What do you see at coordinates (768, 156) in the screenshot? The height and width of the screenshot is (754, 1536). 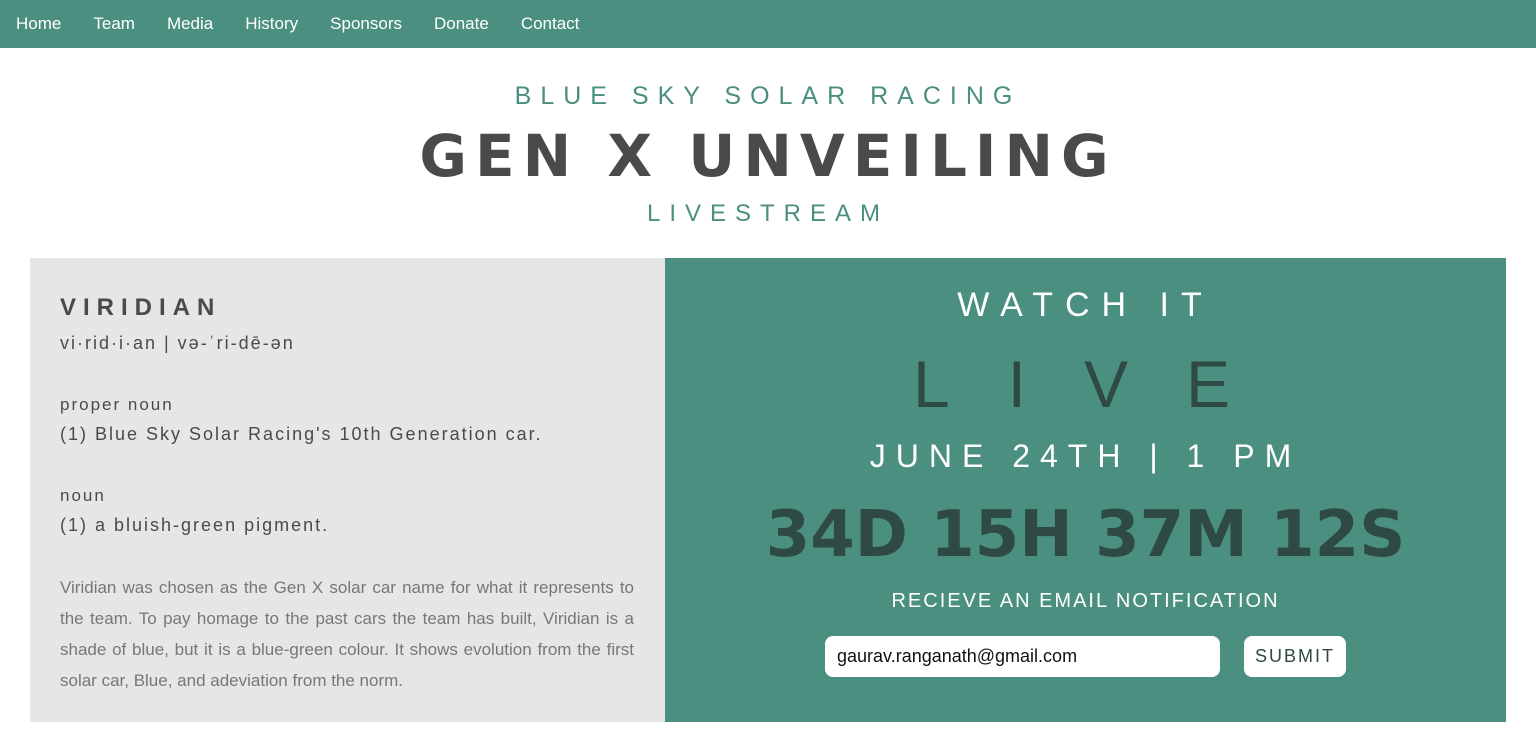 I see `page-title: GEN X UNVEILING` at bounding box center [768, 156].